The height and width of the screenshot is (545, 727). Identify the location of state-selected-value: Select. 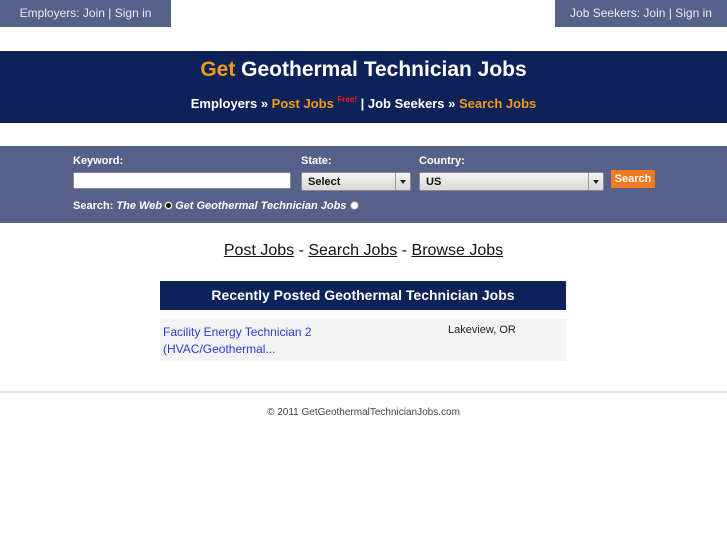
(324, 182).